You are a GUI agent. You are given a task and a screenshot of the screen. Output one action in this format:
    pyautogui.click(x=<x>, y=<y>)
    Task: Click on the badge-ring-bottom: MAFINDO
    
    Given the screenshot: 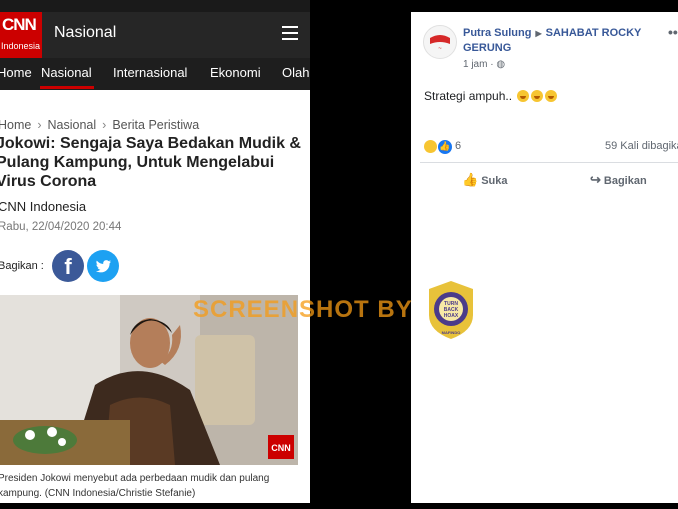 What is the action you would take?
    pyautogui.click(x=451, y=332)
    